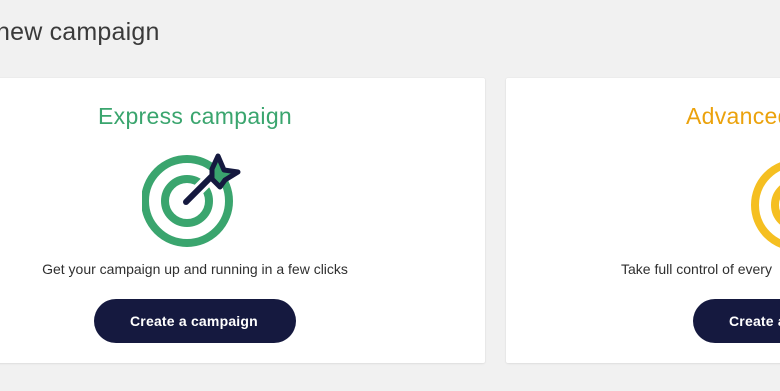  I want to click on page-title: new campaign, so click(80, 32).